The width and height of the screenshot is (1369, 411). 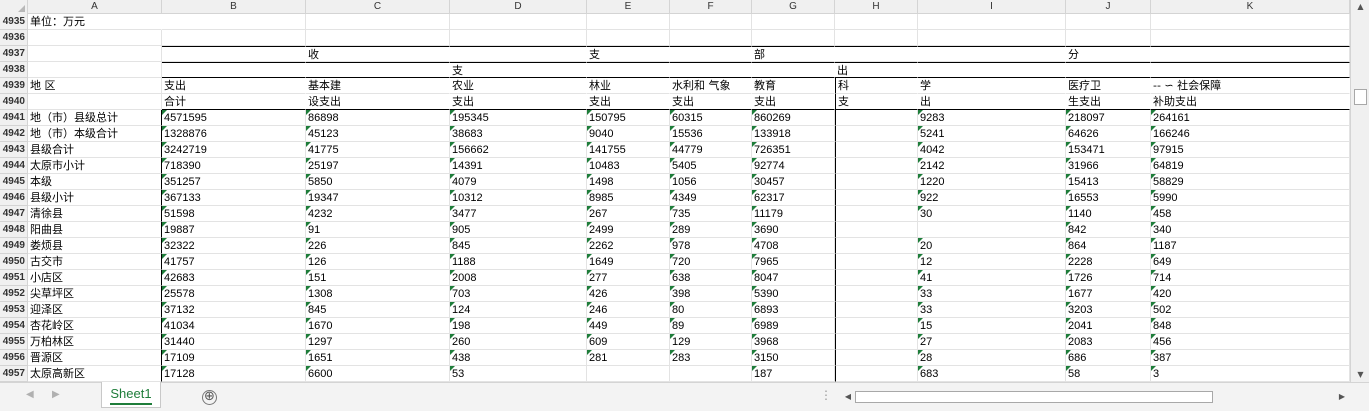 What do you see at coordinates (95, 7) in the screenshot?
I see `column-header-a: A` at bounding box center [95, 7].